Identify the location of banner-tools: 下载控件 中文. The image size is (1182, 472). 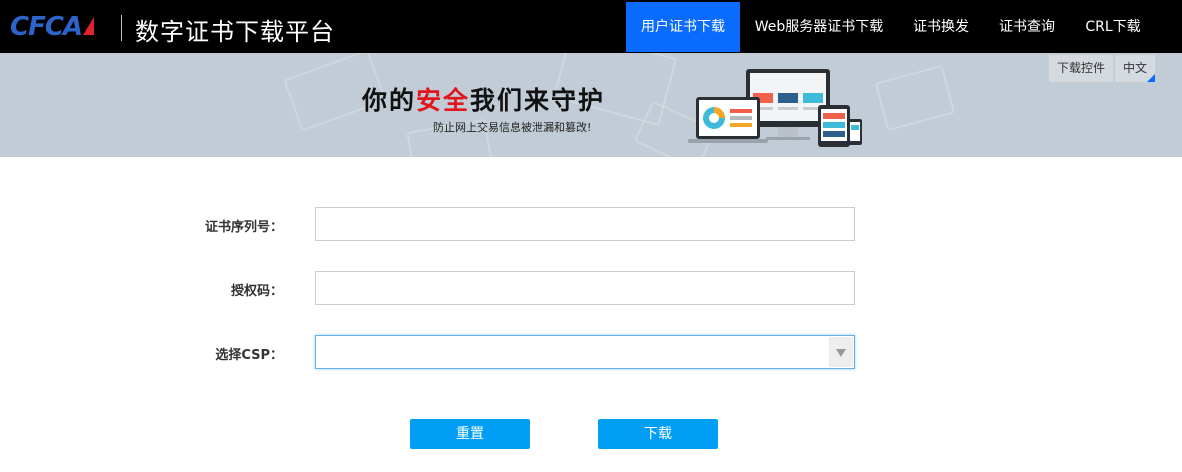
(1101, 68).